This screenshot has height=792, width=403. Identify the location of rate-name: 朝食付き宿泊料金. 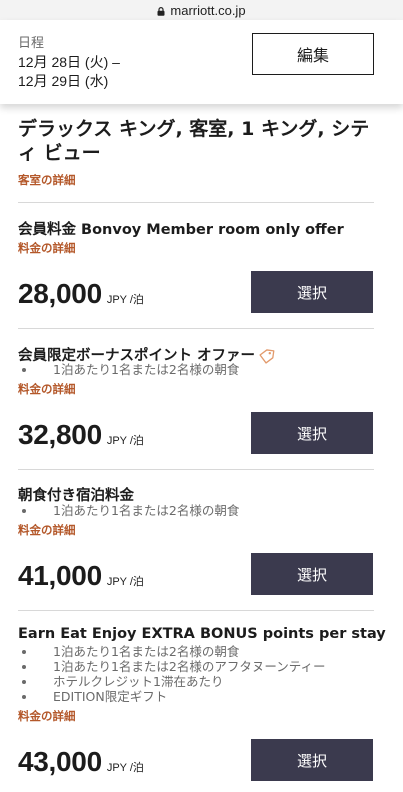
(76, 496).